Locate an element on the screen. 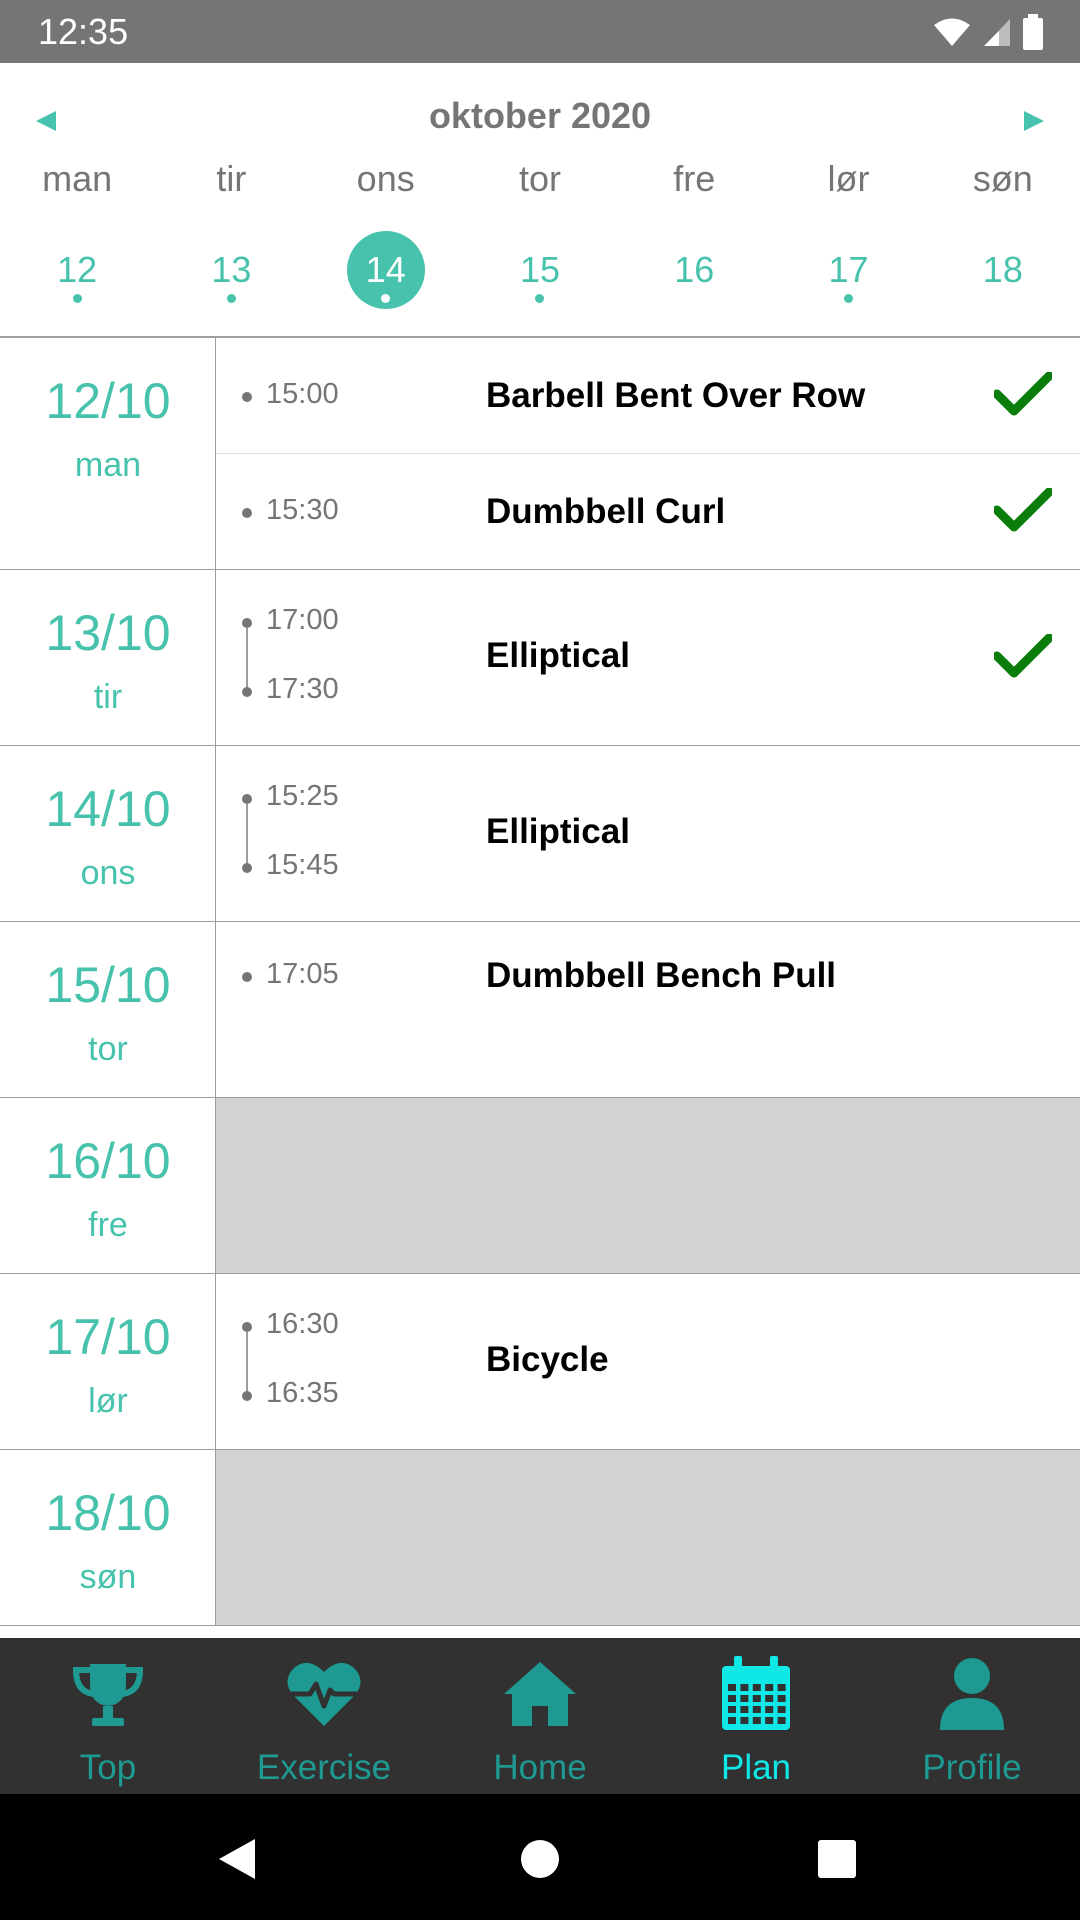 The width and height of the screenshot is (1080, 1920). battery-icon is located at coordinates (1033, 31).